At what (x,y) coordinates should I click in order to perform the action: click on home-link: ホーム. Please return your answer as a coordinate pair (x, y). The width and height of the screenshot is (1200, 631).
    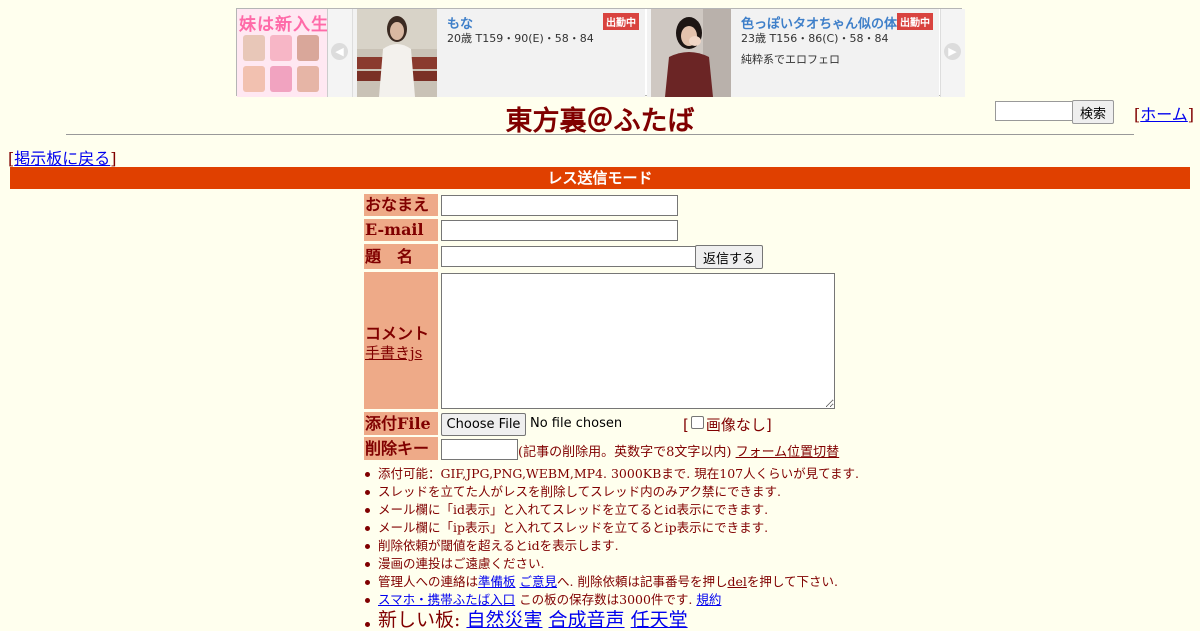
    Looking at the image, I should click on (1164, 114).